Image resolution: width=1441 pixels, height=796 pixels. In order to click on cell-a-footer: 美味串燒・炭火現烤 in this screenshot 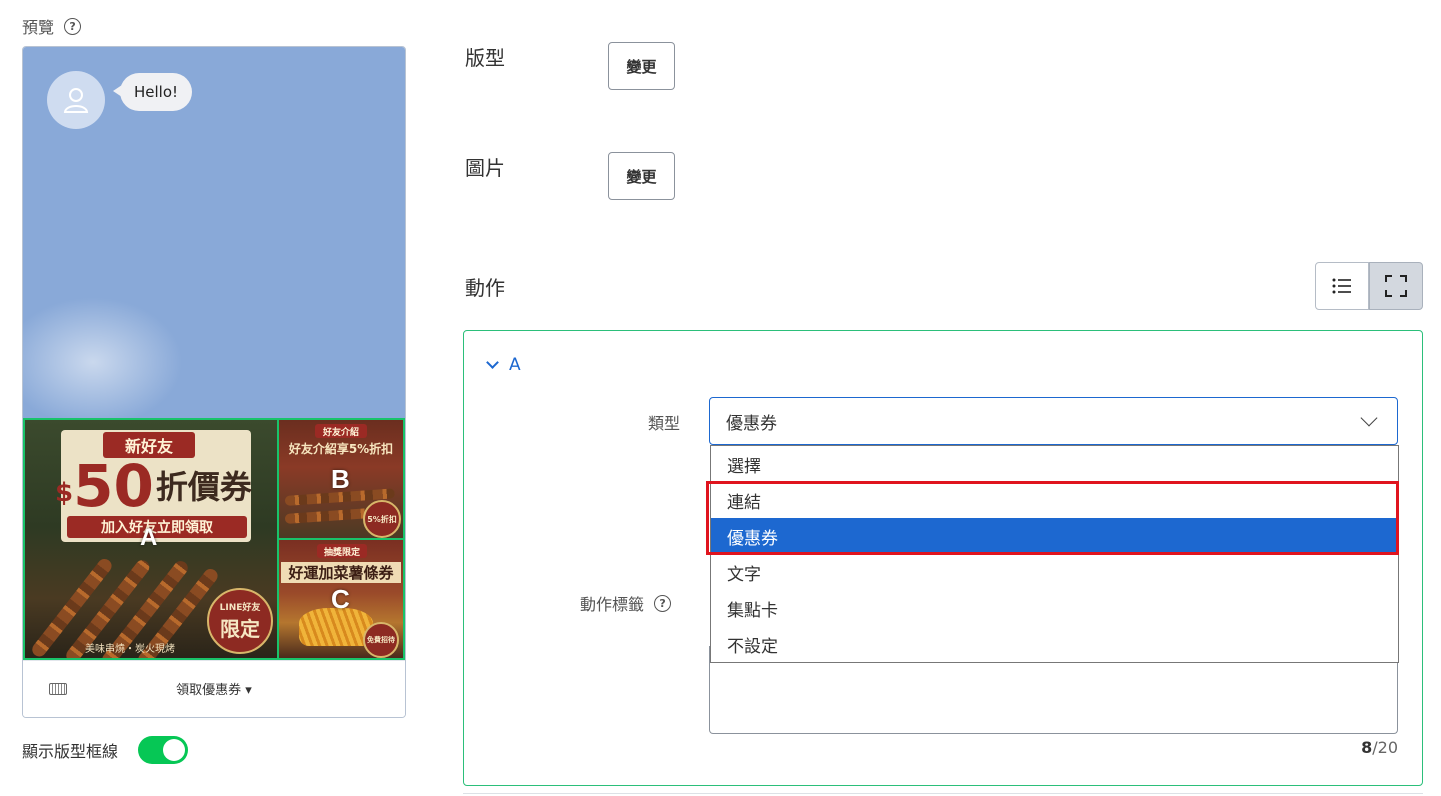, I will do `click(130, 649)`.